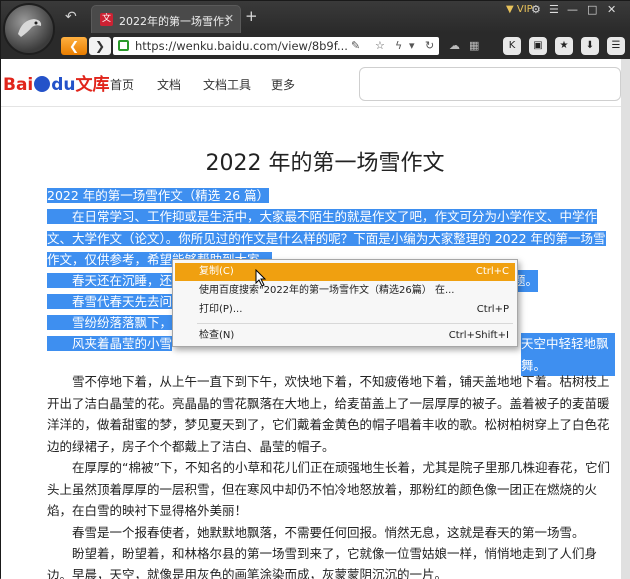 This screenshot has width=630, height=579. I want to click on lightning-icon: ϟ, so click(398, 45).